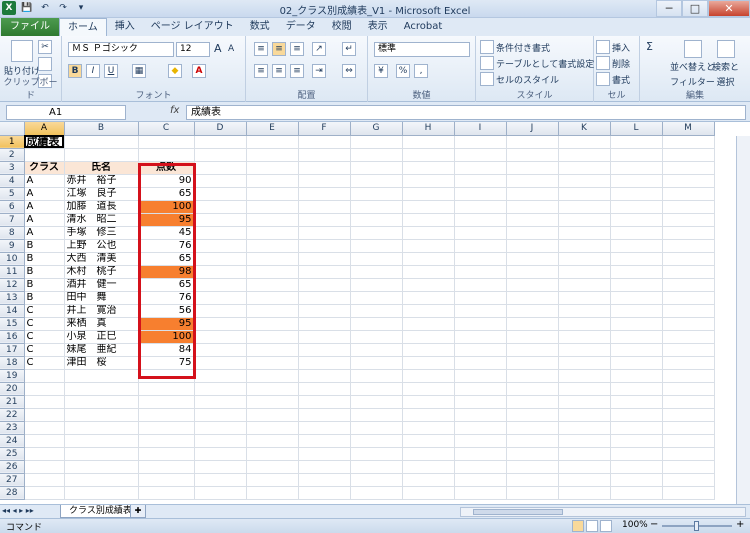 The height and width of the screenshot is (533, 750). Describe the element at coordinates (101, 363) in the screenshot. I see `cell-name: 津田 桜` at that location.